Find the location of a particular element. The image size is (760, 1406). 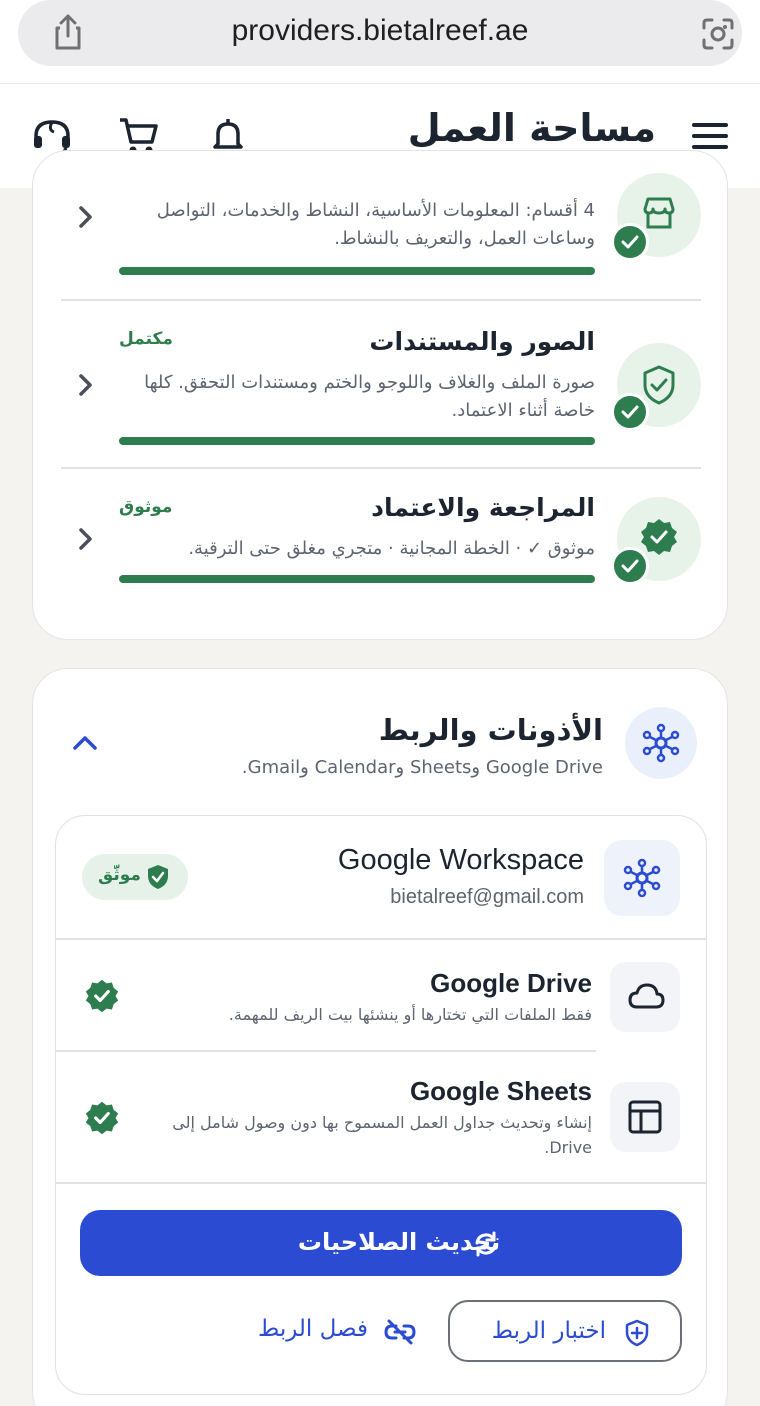

workspace-icon-box is located at coordinates (642, 878).